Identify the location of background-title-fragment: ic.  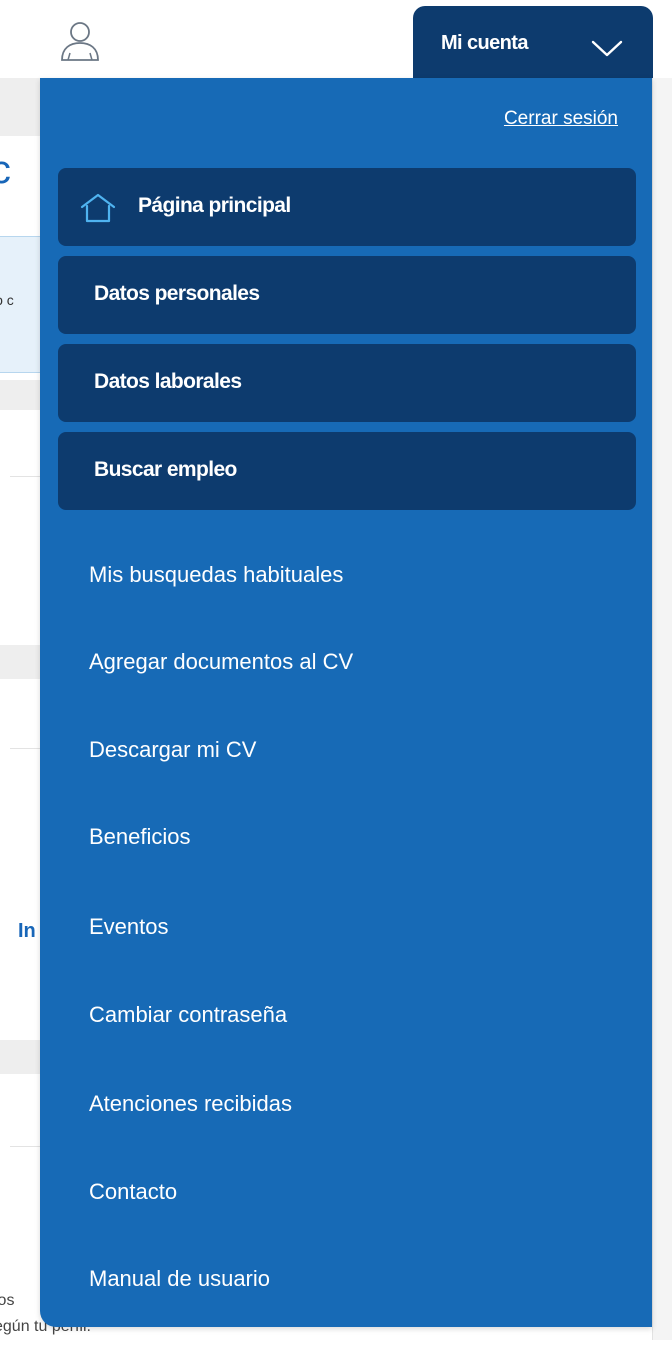
(5, 170).